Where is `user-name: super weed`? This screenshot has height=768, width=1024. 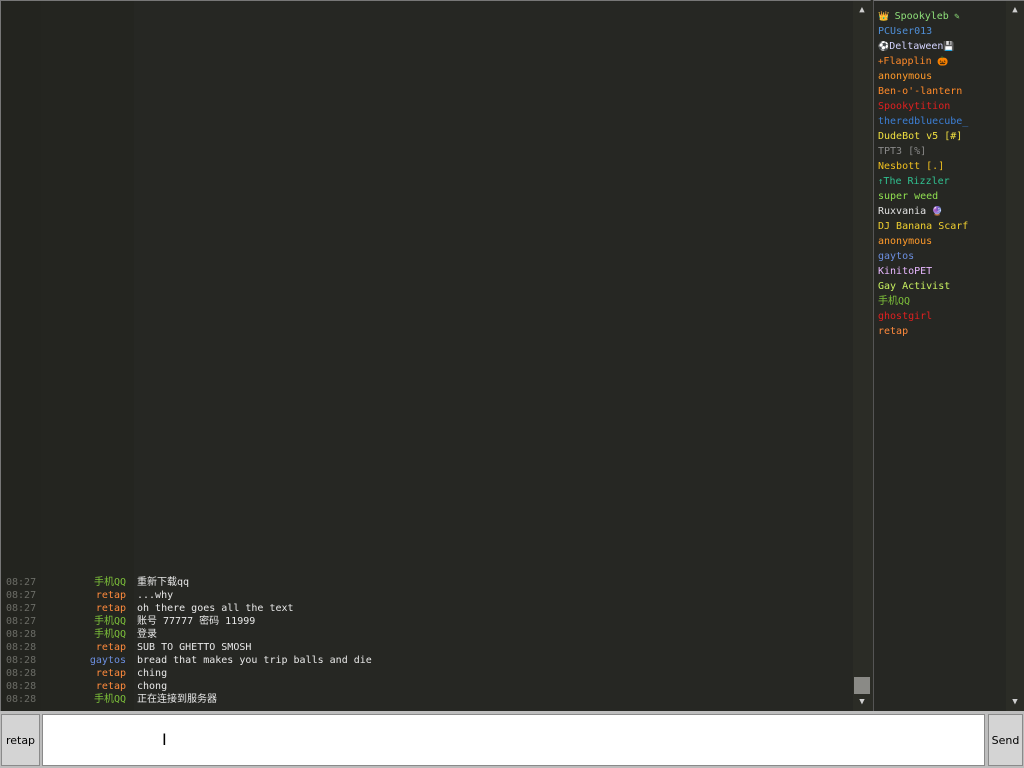 user-name: super weed is located at coordinates (908, 196).